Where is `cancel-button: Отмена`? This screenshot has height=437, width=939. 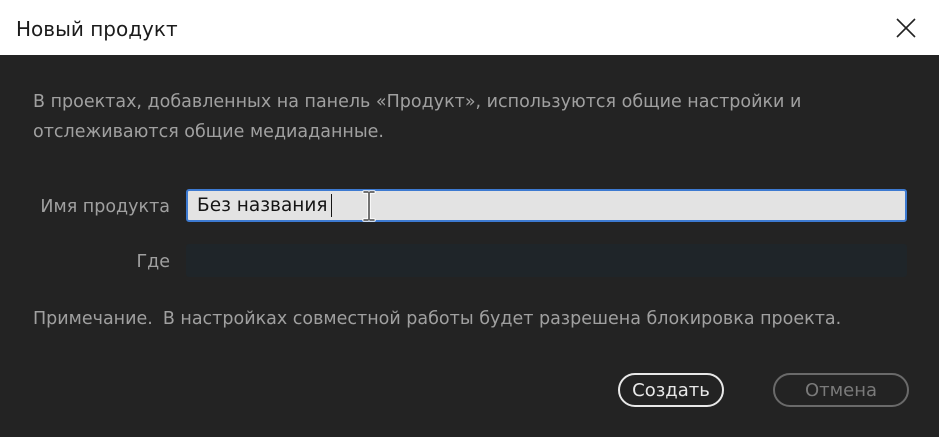
cancel-button: Отмена is located at coordinates (841, 390).